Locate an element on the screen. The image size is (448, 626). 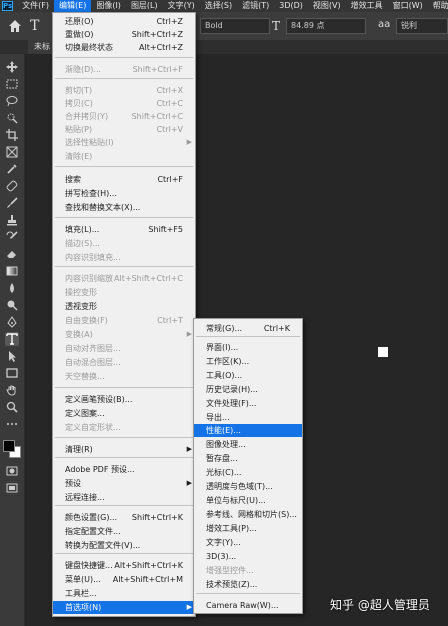
menu-0: 文件(F) is located at coordinates (35, 6).